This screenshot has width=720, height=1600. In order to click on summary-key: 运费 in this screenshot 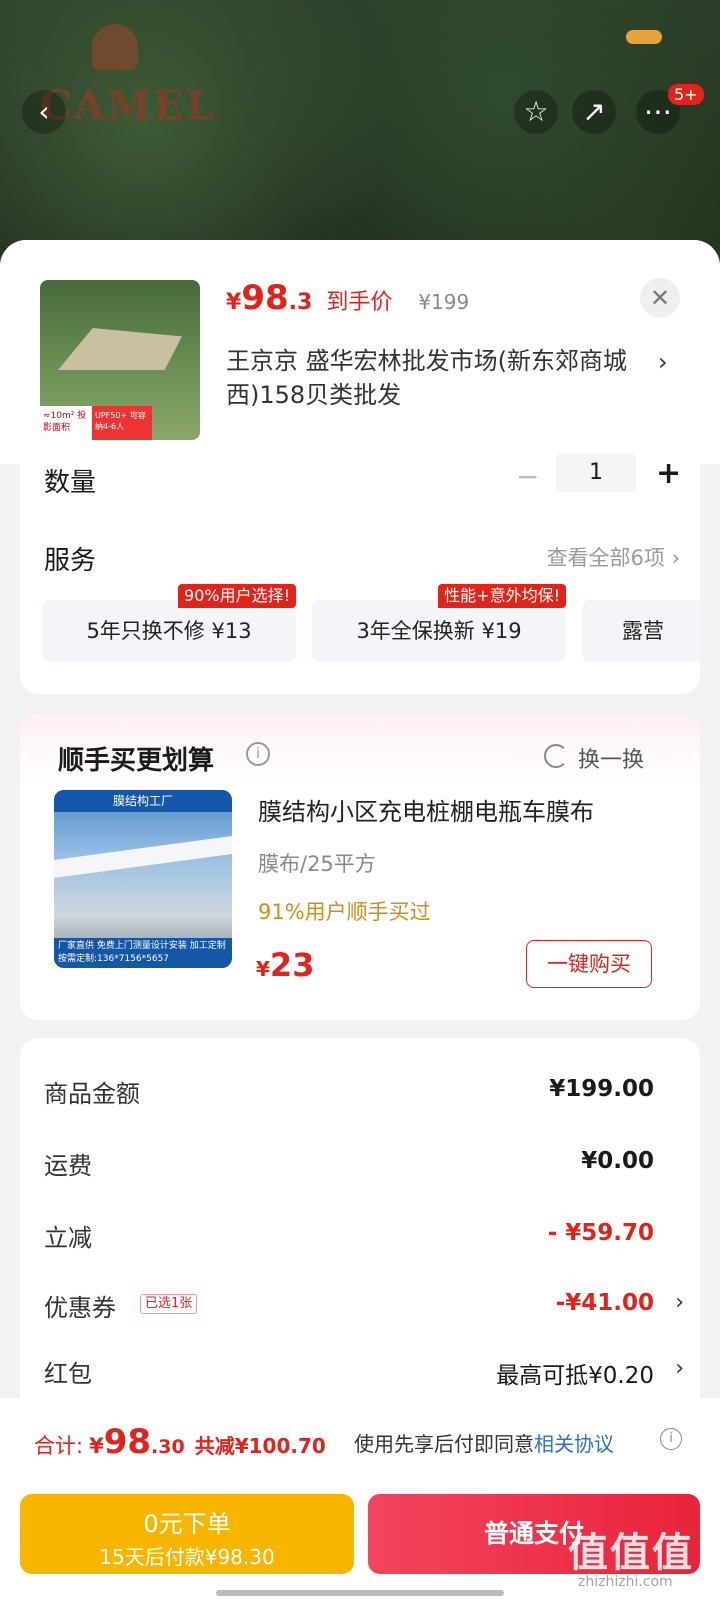, I will do `click(68, 1166)`.